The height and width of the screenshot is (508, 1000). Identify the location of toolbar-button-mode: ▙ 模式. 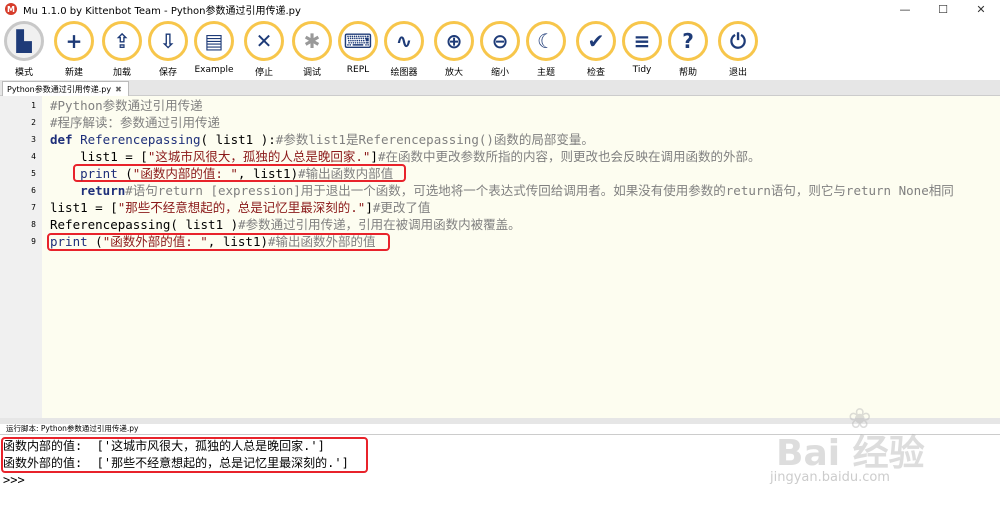
(24, 49).